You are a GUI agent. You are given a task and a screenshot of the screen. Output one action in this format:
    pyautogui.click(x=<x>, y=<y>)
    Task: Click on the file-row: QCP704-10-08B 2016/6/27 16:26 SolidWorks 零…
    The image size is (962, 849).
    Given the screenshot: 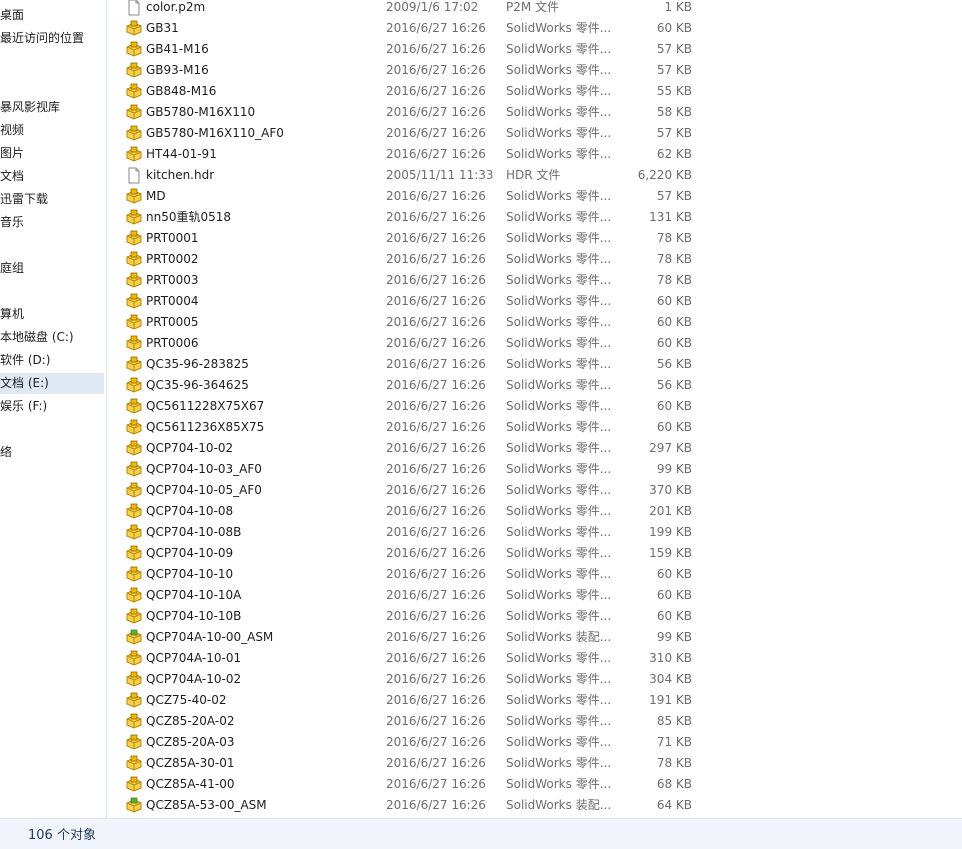 What is the action you would take?
    pyautogui.click(x=534, y=532)
    